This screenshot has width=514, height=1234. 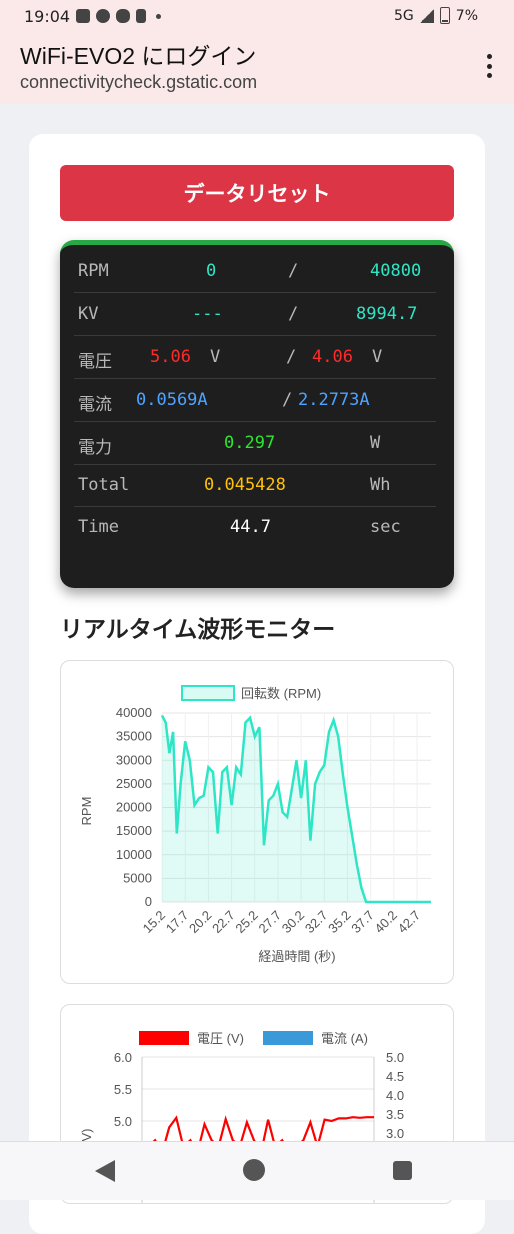 I want to click on voltage-min: 4.06, so click(x=332, y=357).